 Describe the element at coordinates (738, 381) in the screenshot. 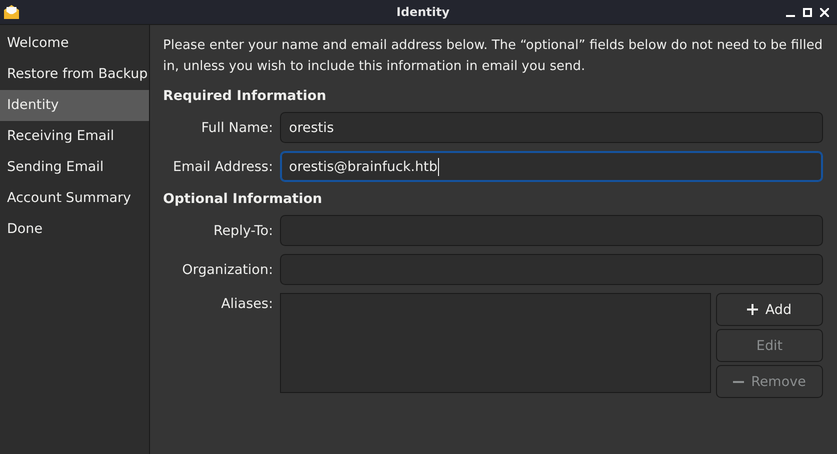

I see `minus-icon` at that location.